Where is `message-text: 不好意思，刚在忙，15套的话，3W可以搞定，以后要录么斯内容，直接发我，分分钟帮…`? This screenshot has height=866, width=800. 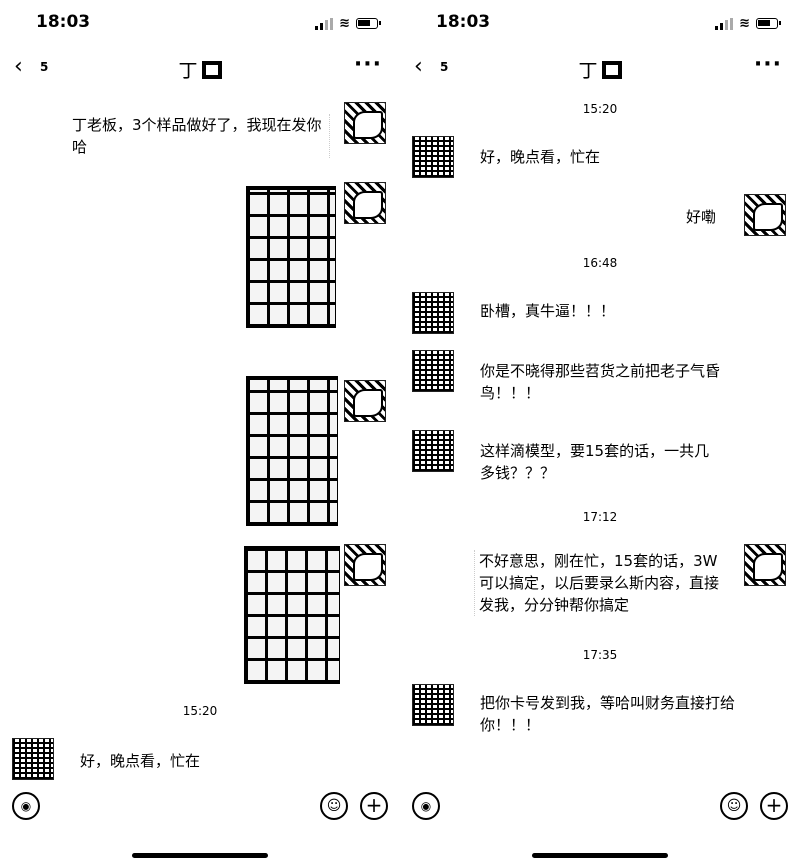 message-text: 不好意思，刚在忙，15套的话，3W可以搞定，以后要录么斯内容，直接发我，分分钟帮… is located at coordinates (599, 583).